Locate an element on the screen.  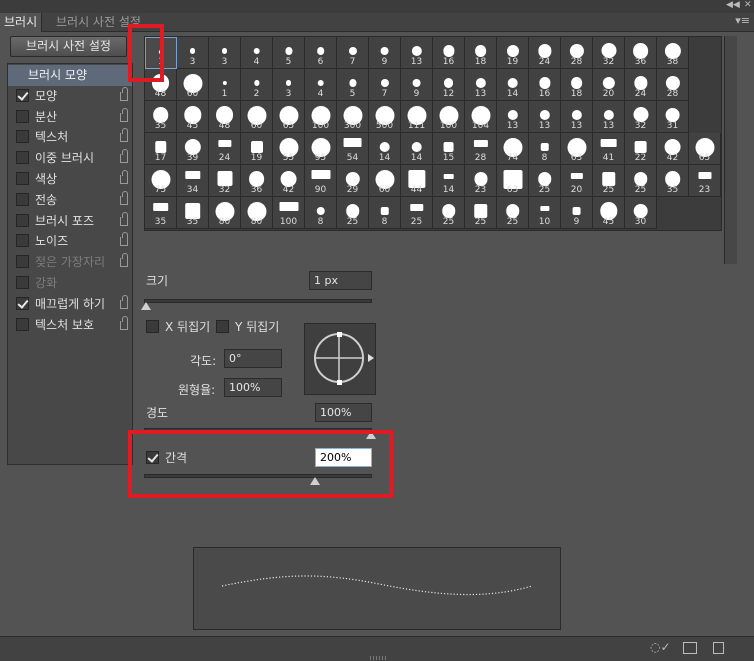
brush-tip-cell: 95 is located at coordinates (321, 149).